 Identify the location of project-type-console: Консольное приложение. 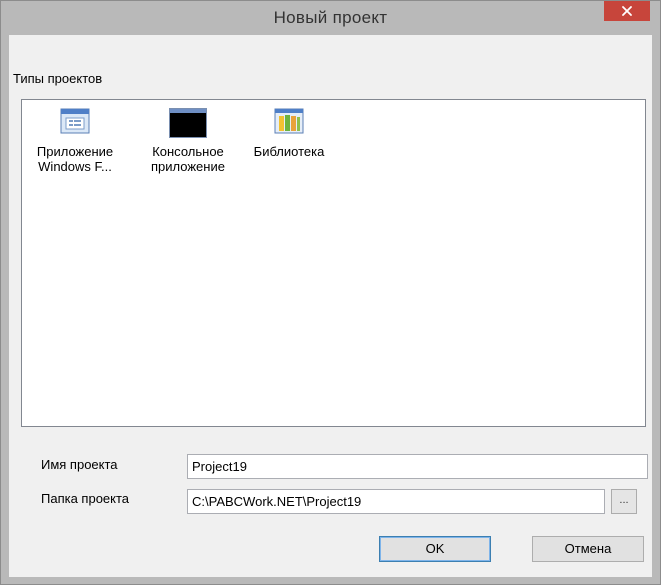
(188, 141).